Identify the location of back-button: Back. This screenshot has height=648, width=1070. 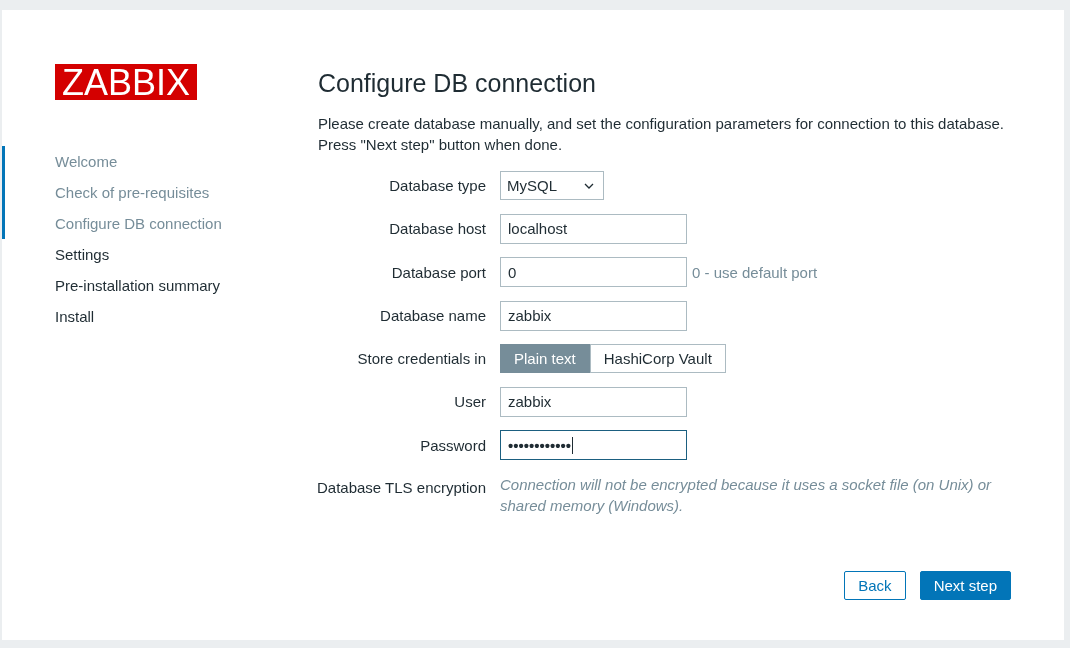
(875, 585).